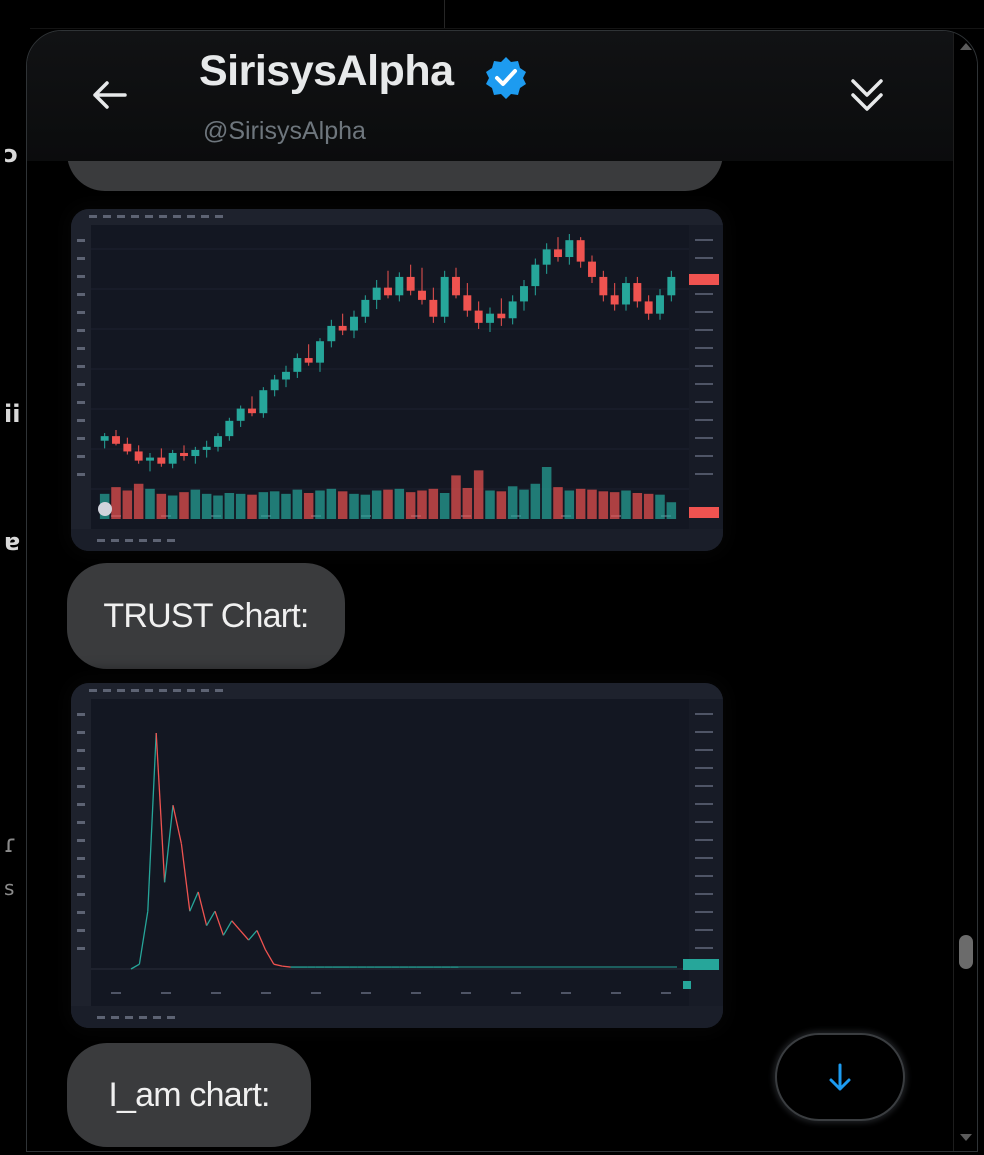 Image resolution: width=984 pixels, height=1155 pixels. Describe the element at coordinates (840, 1077) in the screenshot. I see `jump-to-latest-button` at that location.